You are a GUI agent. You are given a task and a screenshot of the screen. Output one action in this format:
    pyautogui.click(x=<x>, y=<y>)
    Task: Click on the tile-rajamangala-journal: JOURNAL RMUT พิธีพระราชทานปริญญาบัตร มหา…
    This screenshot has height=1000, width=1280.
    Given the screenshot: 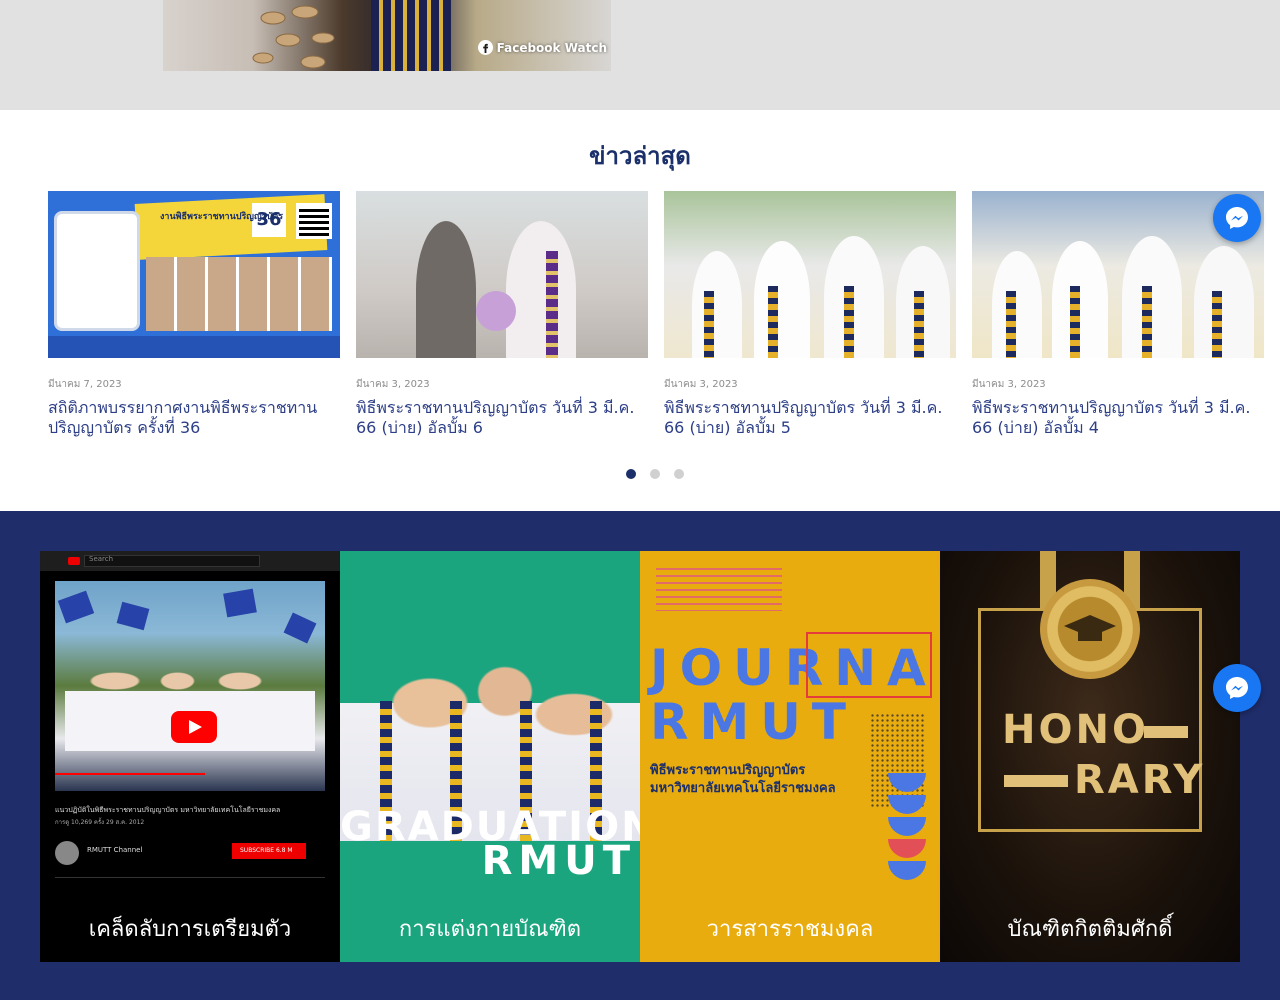 What is the action you would take?
    pyautogui.click(x=790, y=756)
    